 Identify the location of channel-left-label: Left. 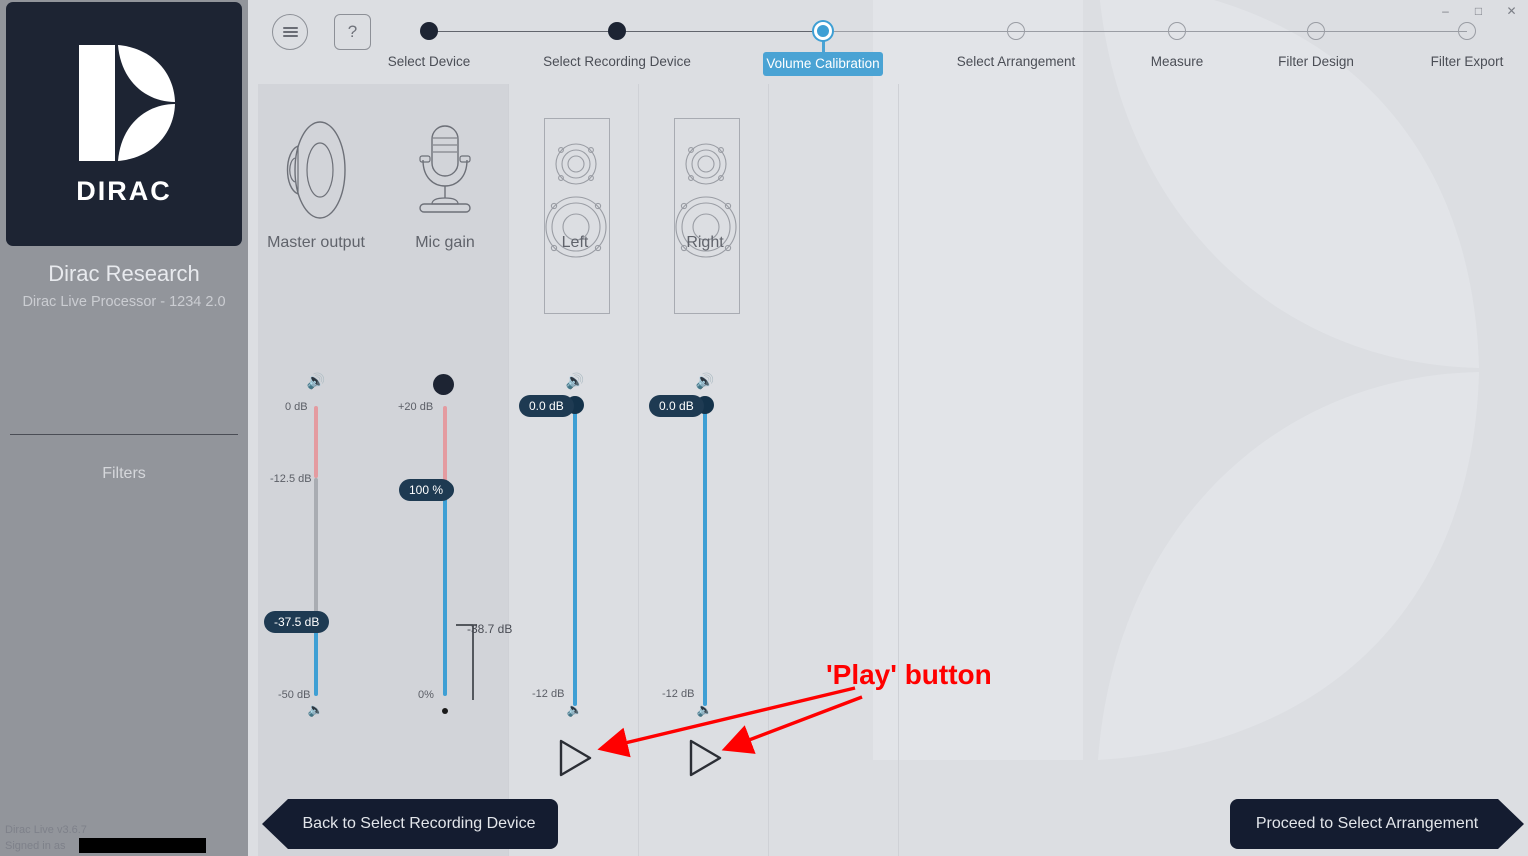
(575, 242).